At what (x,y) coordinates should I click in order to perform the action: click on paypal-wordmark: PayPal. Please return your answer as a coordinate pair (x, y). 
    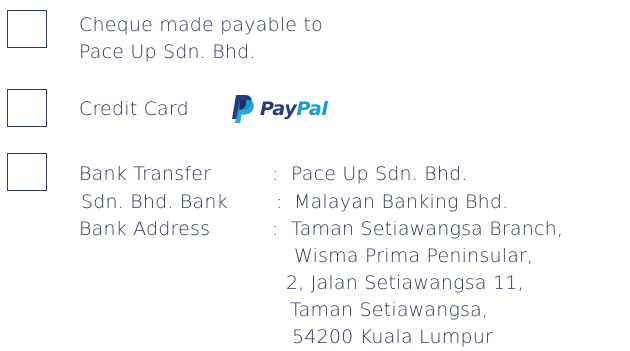
    Looking at the image, I should click on (294, 109).